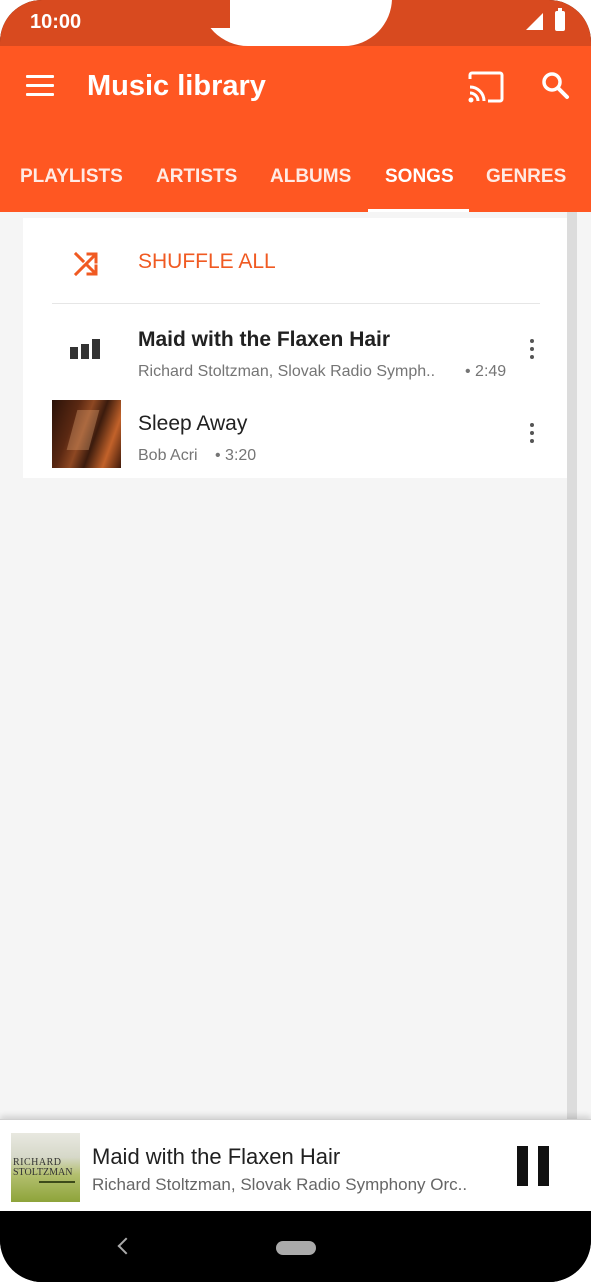 This screenshot has height=1282, width=591. I want to click on menu-icon, so click(40, 86).